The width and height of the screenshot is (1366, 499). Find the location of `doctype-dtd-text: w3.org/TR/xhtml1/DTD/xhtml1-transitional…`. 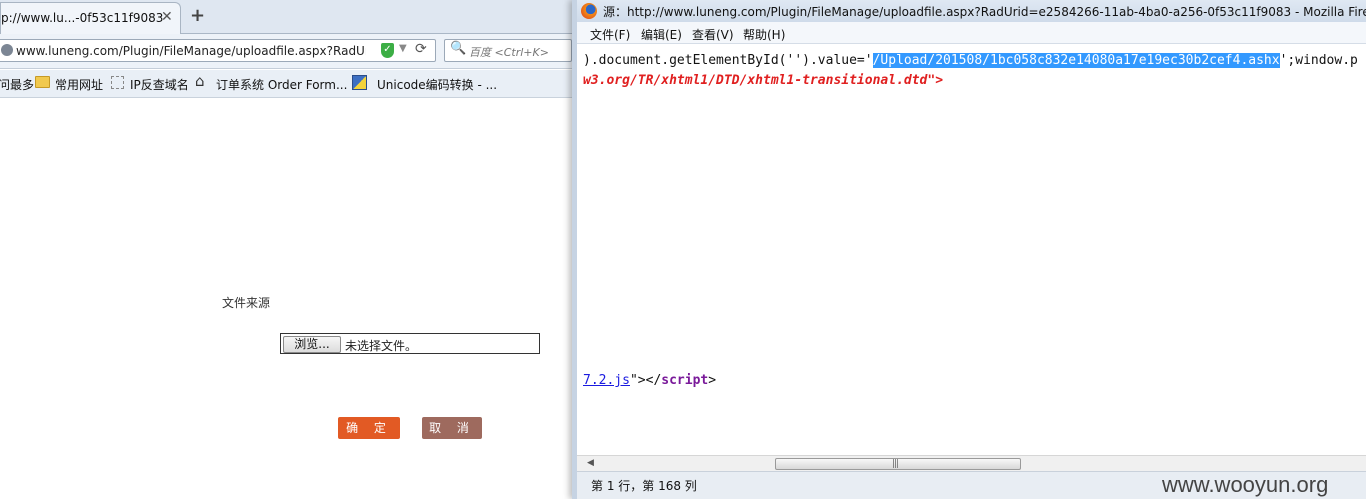

doctype-dtd-text: w3.org/TR/xhtml1/DTD/xhtml1-transitional… is located at coordinates (763, 80).